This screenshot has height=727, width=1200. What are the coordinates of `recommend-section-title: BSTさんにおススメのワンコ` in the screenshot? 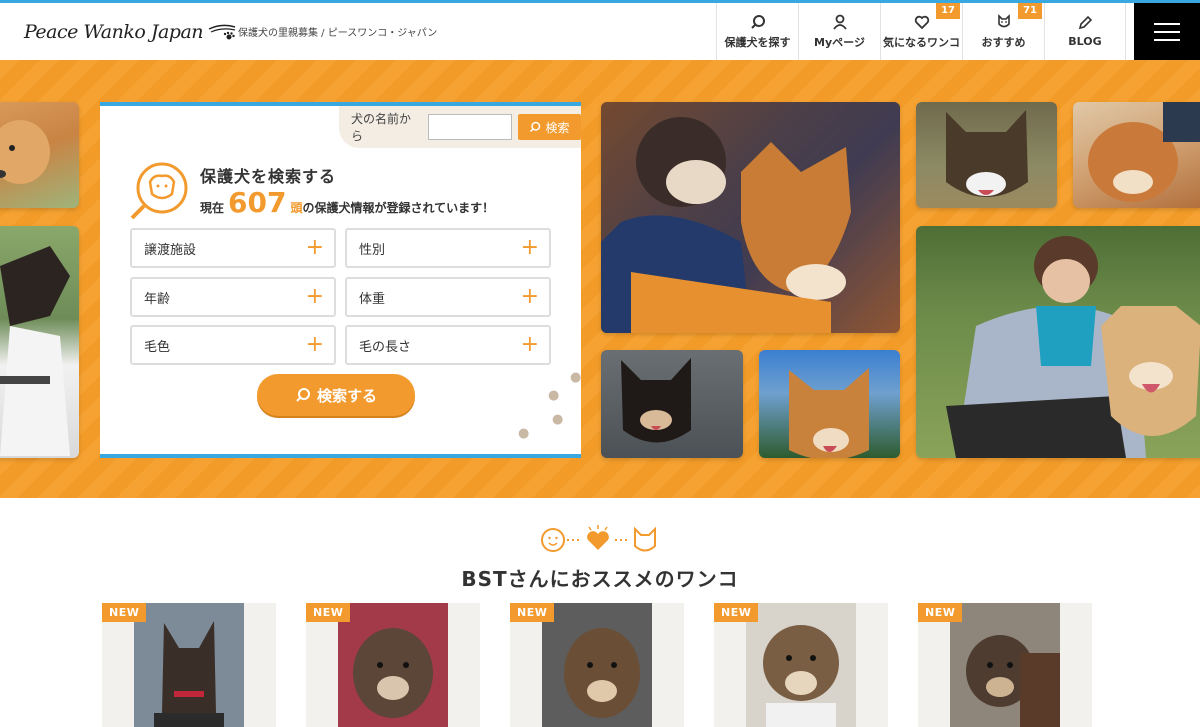 It's located at (600, 579).